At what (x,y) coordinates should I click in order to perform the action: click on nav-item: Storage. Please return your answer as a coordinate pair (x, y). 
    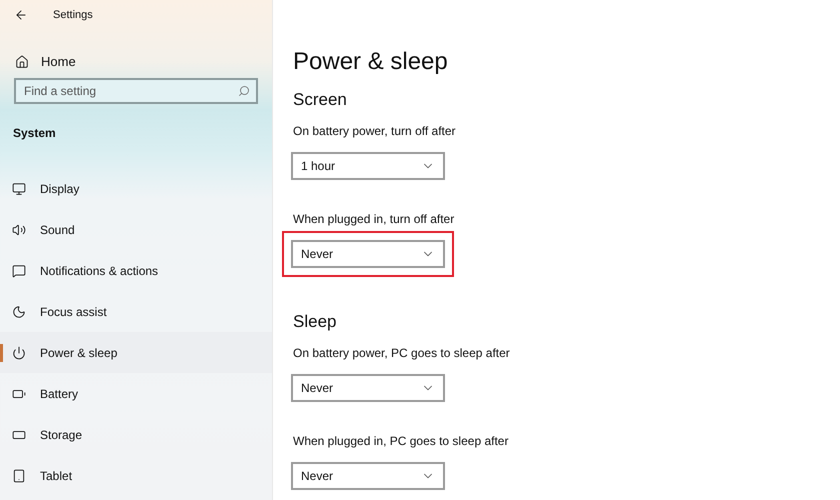
    Looking at the image, I should click on (136, 434).